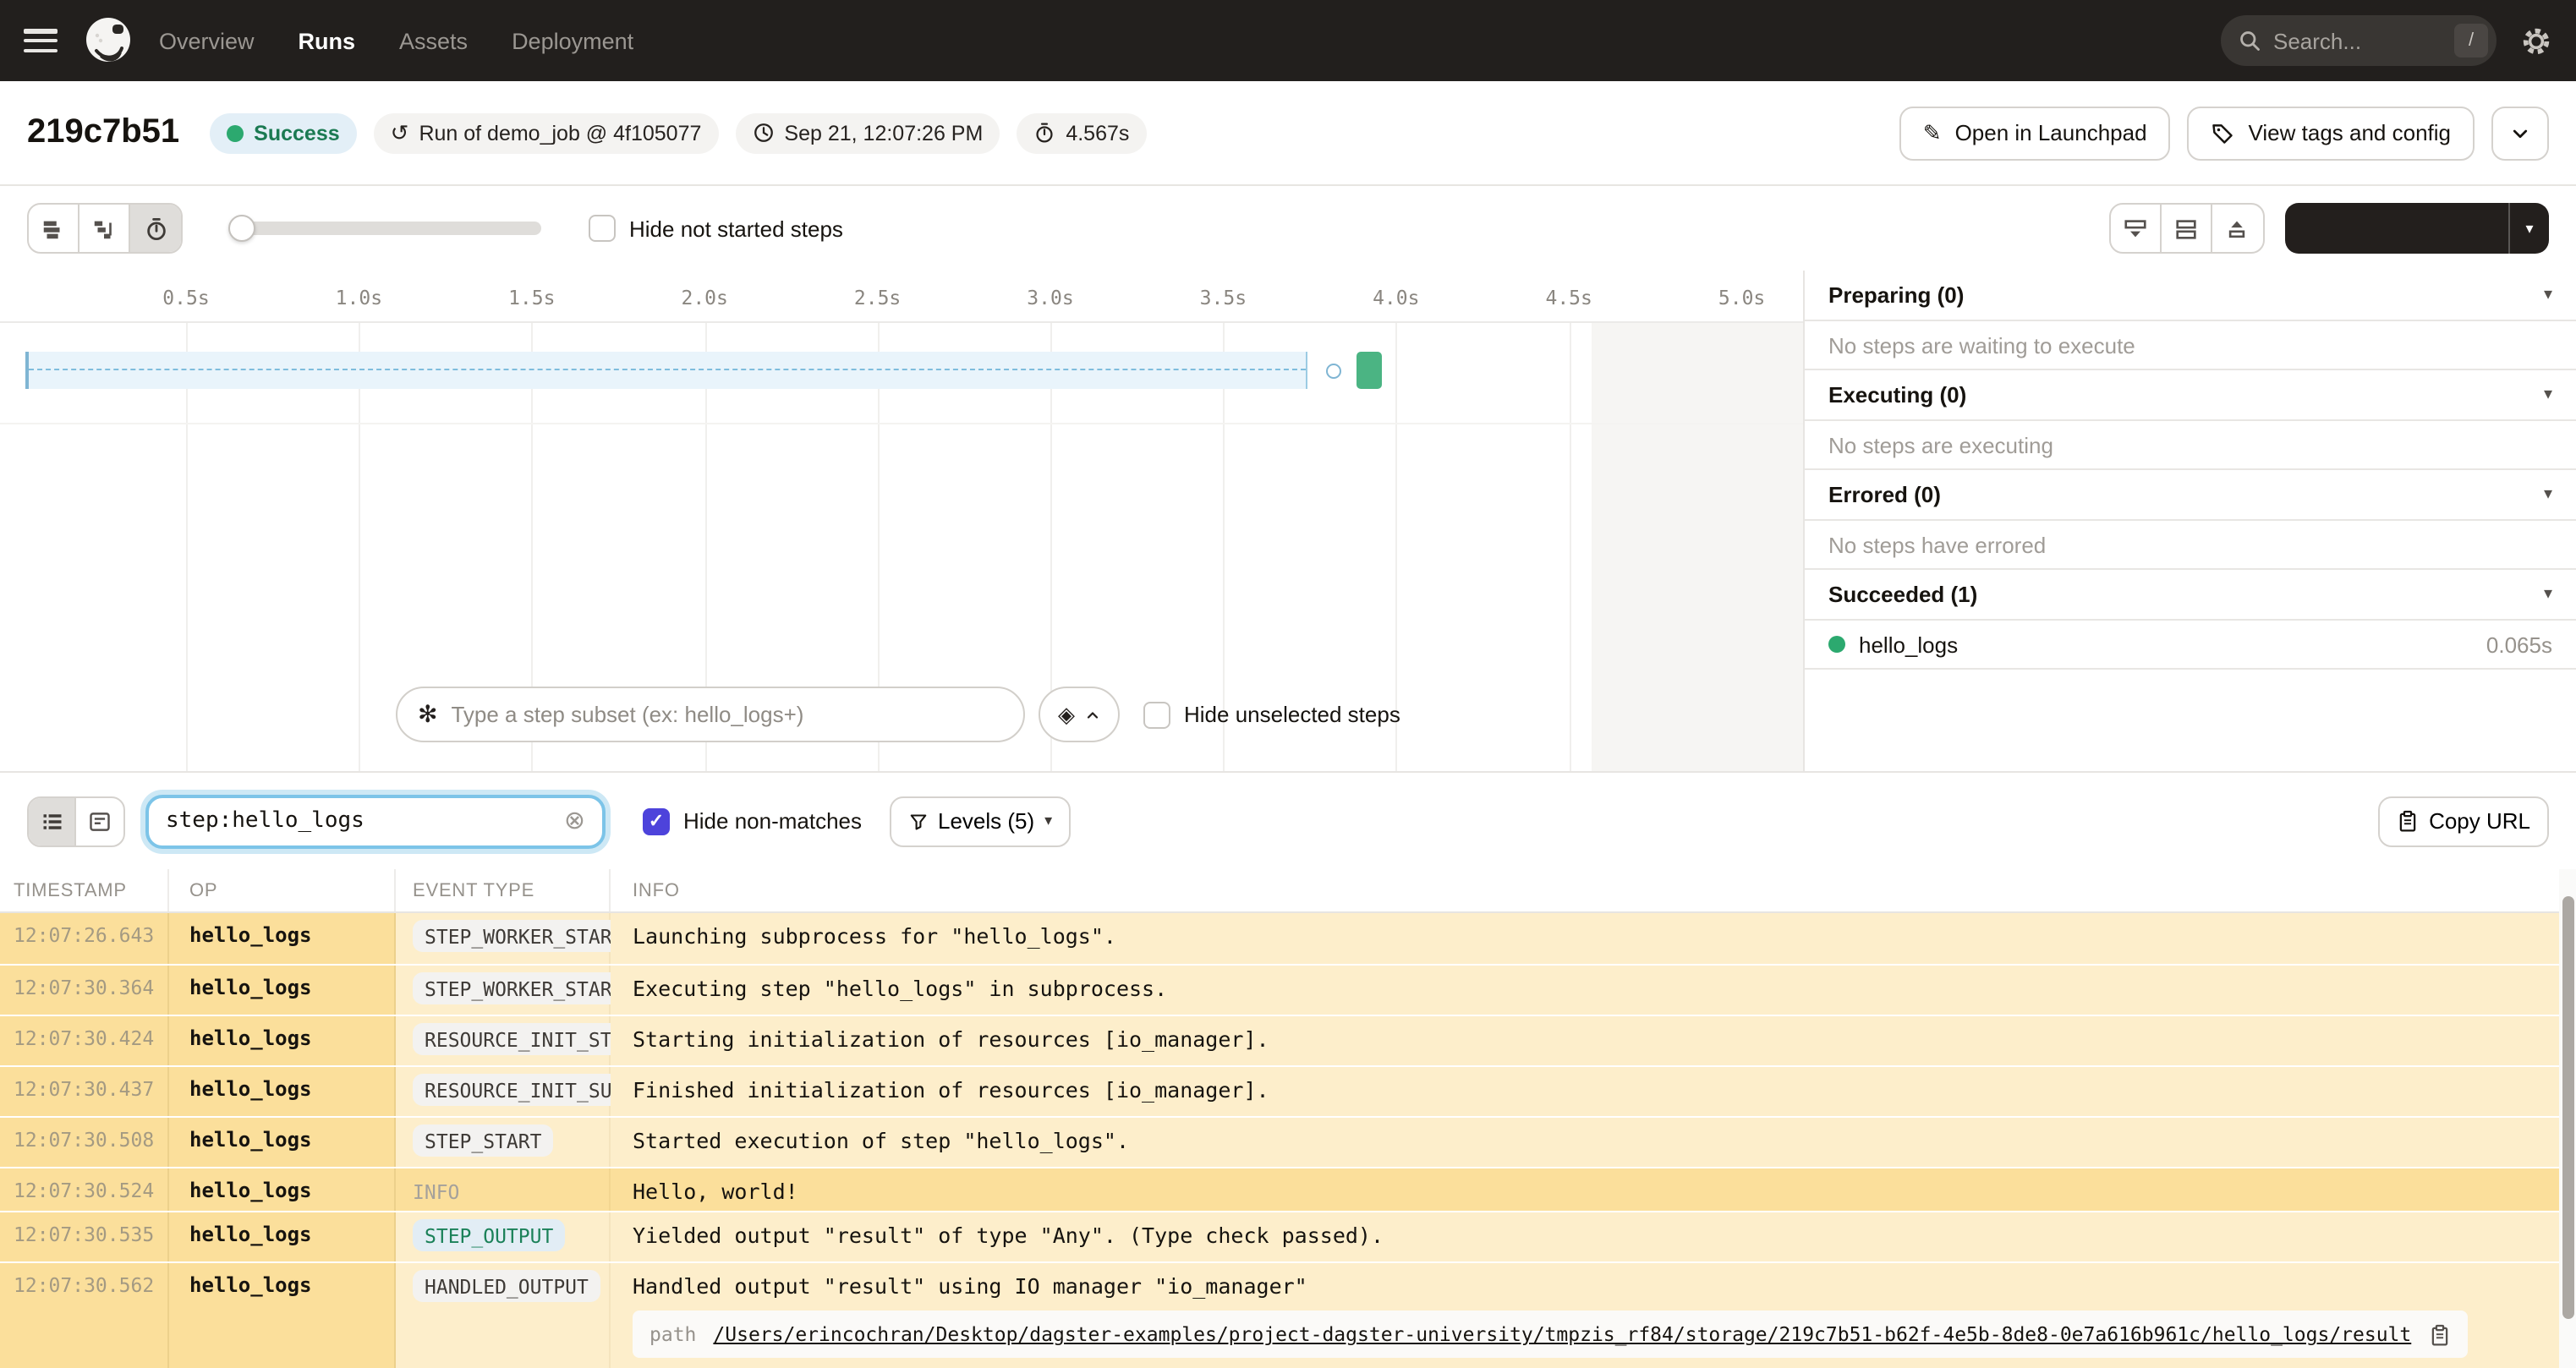 The height and width of the screenshot is (1368, 2576). Describe the element at coordinates (1079, 714) in the screenshot. I see `graph-query-toggle-button: ◈` at that location.